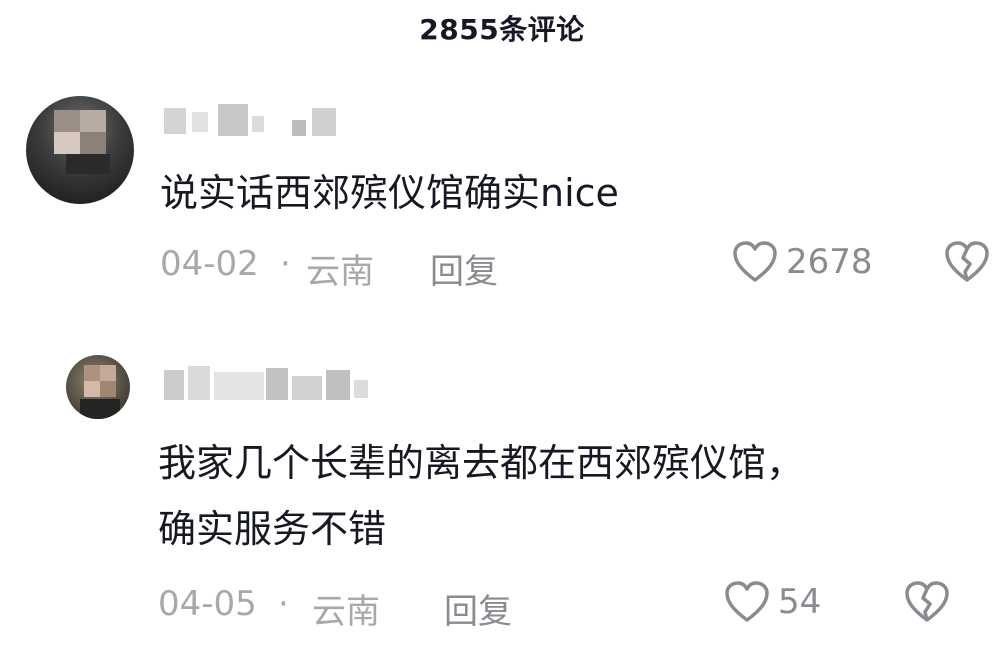  I want to click on like-count: 54, so click(800, 602).